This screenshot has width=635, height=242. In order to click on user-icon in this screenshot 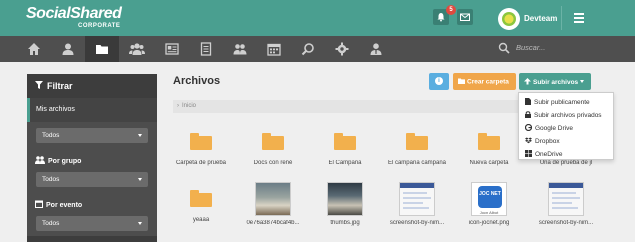, I will do `click(68, 49)`.